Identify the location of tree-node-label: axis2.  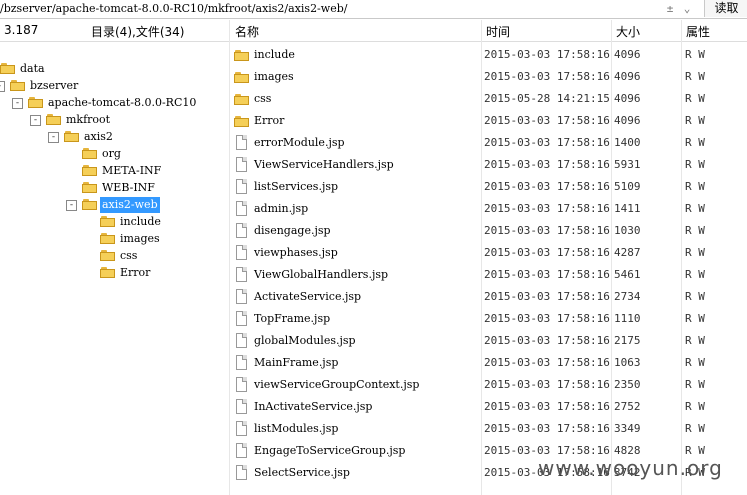
(98, 137).